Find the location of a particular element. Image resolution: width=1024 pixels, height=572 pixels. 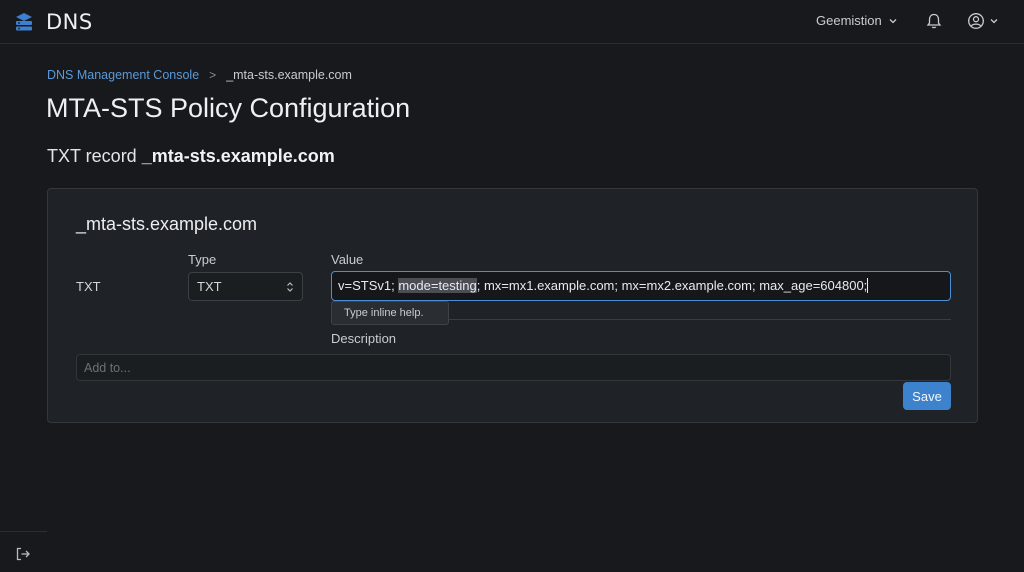

bell-icon is located at coordinates (934, 21).